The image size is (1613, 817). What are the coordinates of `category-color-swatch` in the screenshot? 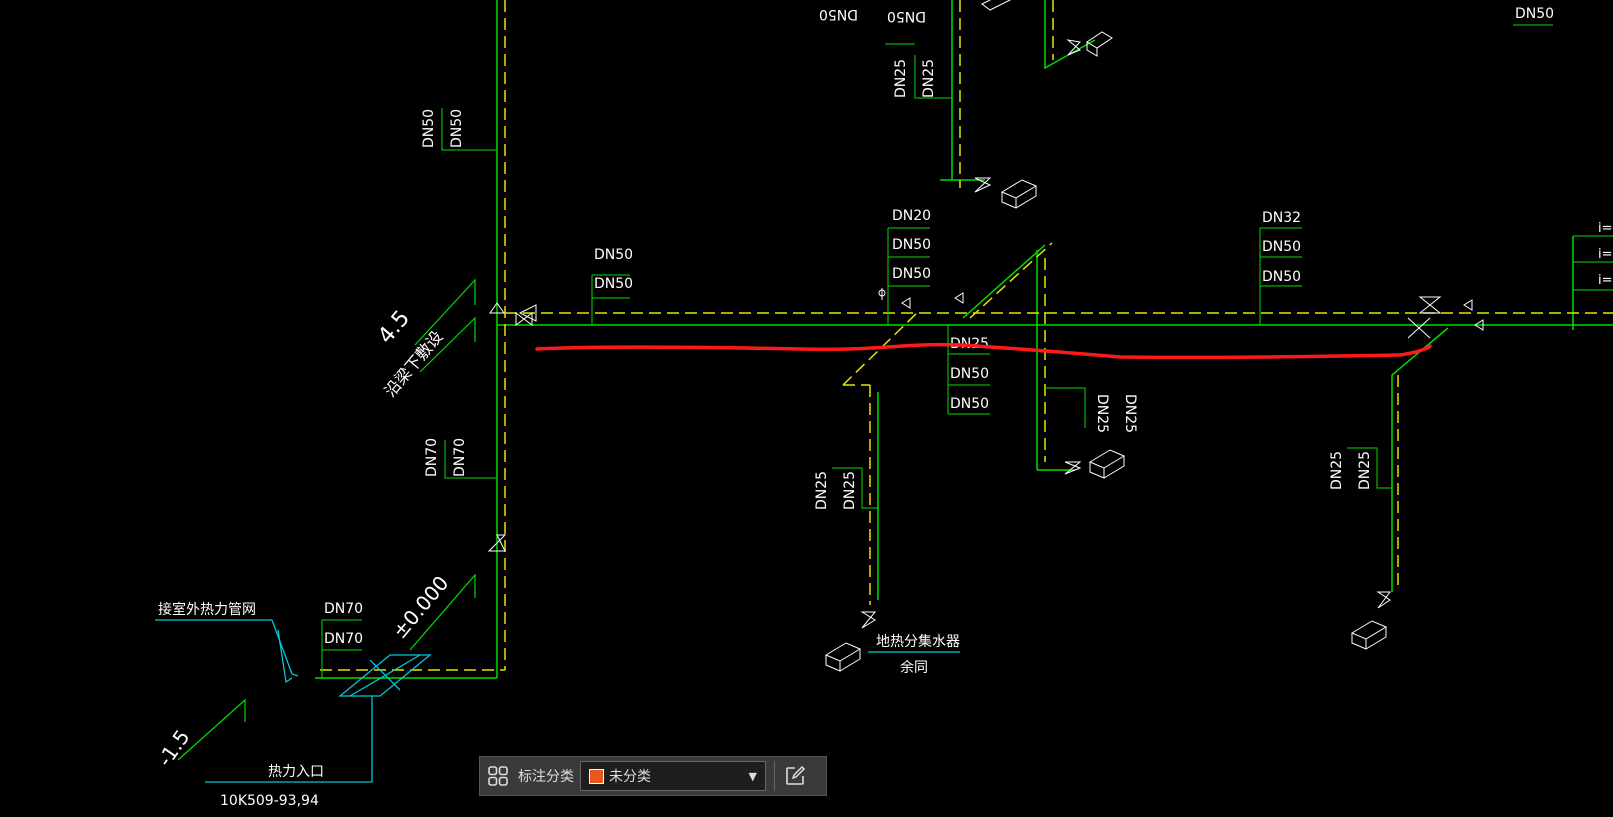 It's located at (596, 776).